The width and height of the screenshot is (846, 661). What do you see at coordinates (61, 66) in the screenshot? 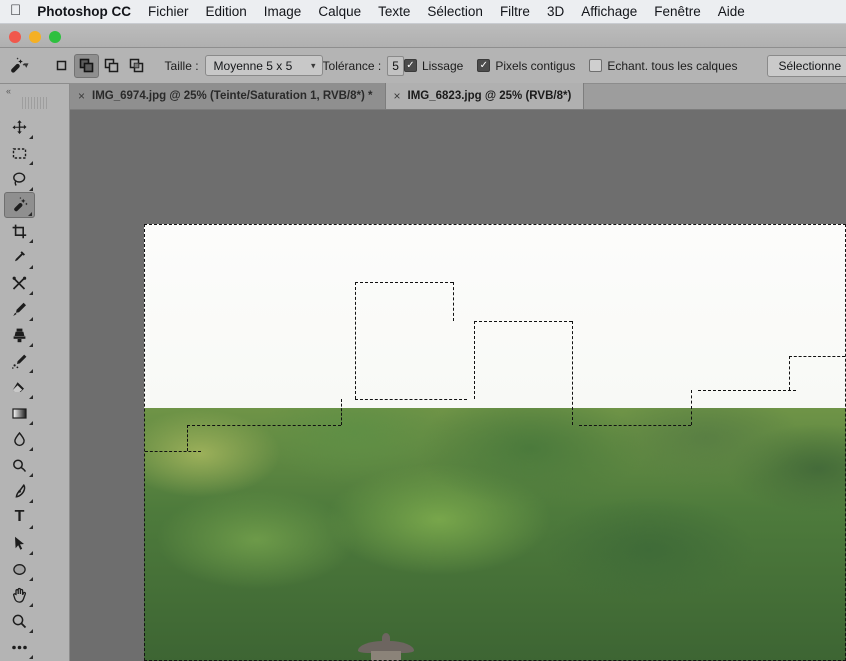
I see `new-selection-button` at bounding box center [61, 66].